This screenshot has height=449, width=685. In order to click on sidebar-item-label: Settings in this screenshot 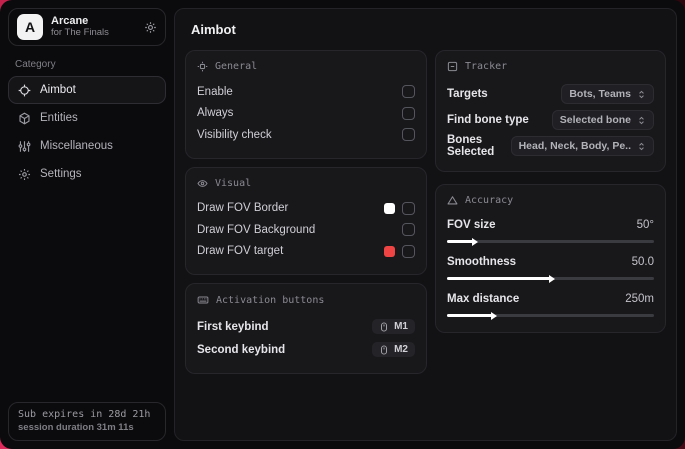, I will do `click(61, 174)`.